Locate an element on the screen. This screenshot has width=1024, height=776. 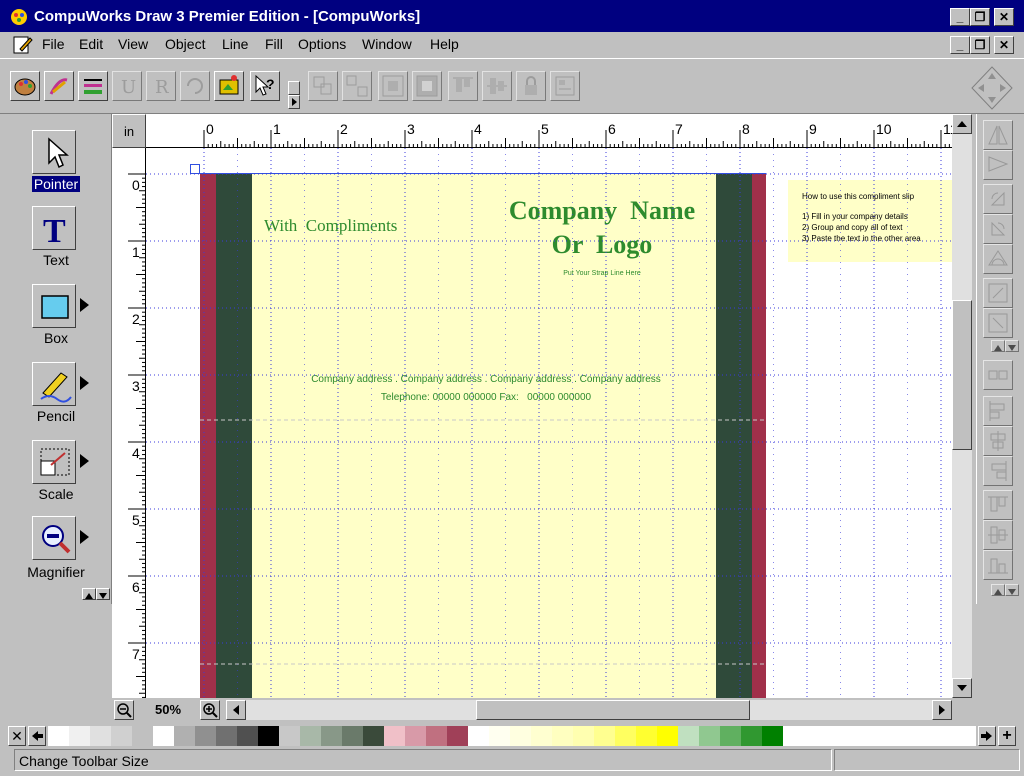
menu-file: File is located at coordinates (53, 44).